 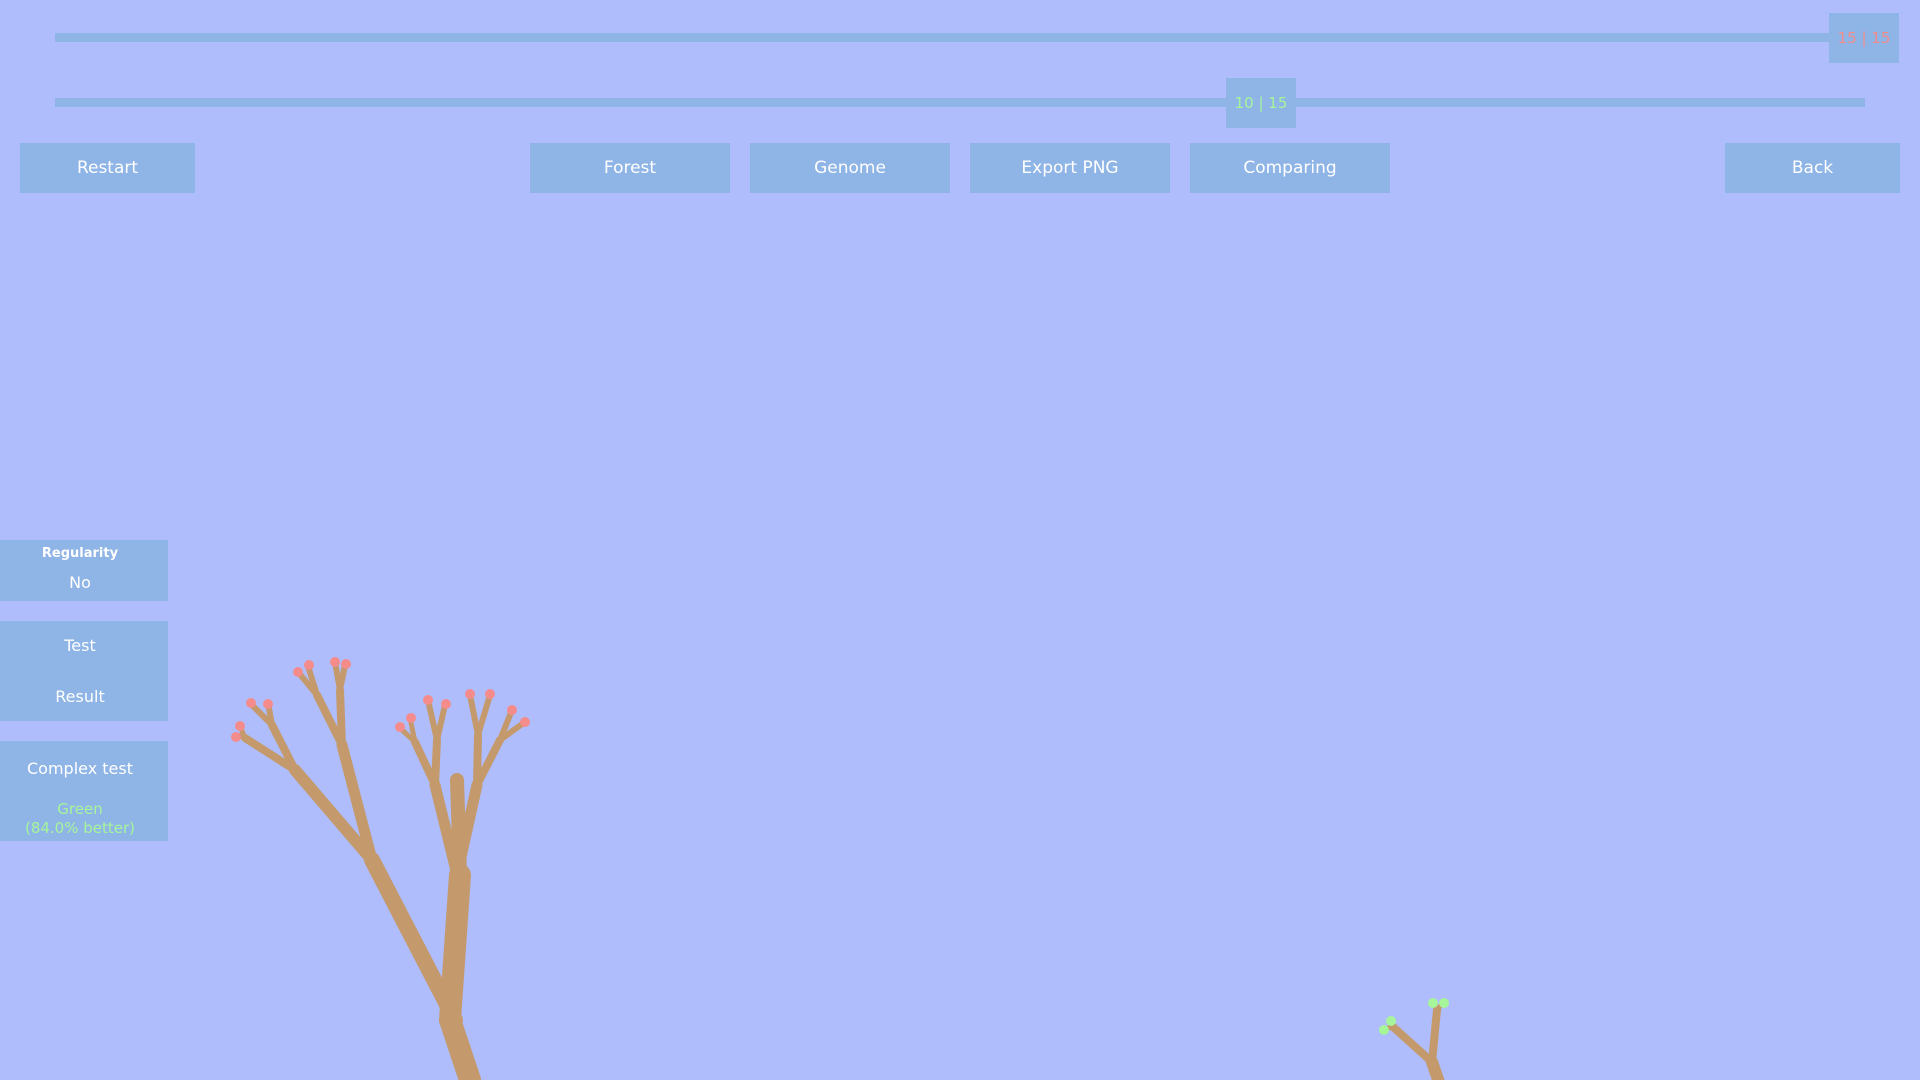 I want to click on tree-green, so click(x=1414, y=1040).